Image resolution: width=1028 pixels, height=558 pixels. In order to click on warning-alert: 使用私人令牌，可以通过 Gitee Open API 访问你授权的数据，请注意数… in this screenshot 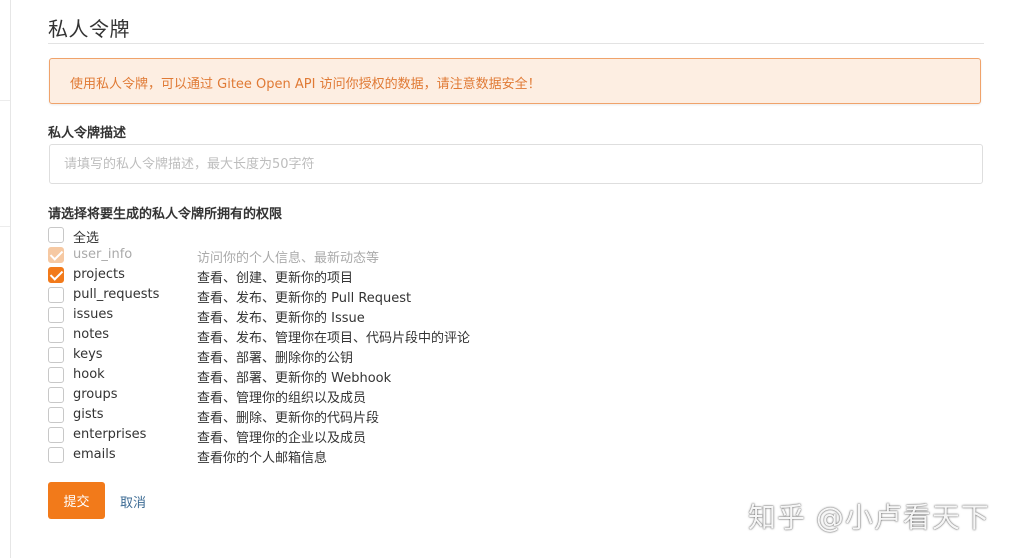, I will do `click(515, 81)`.